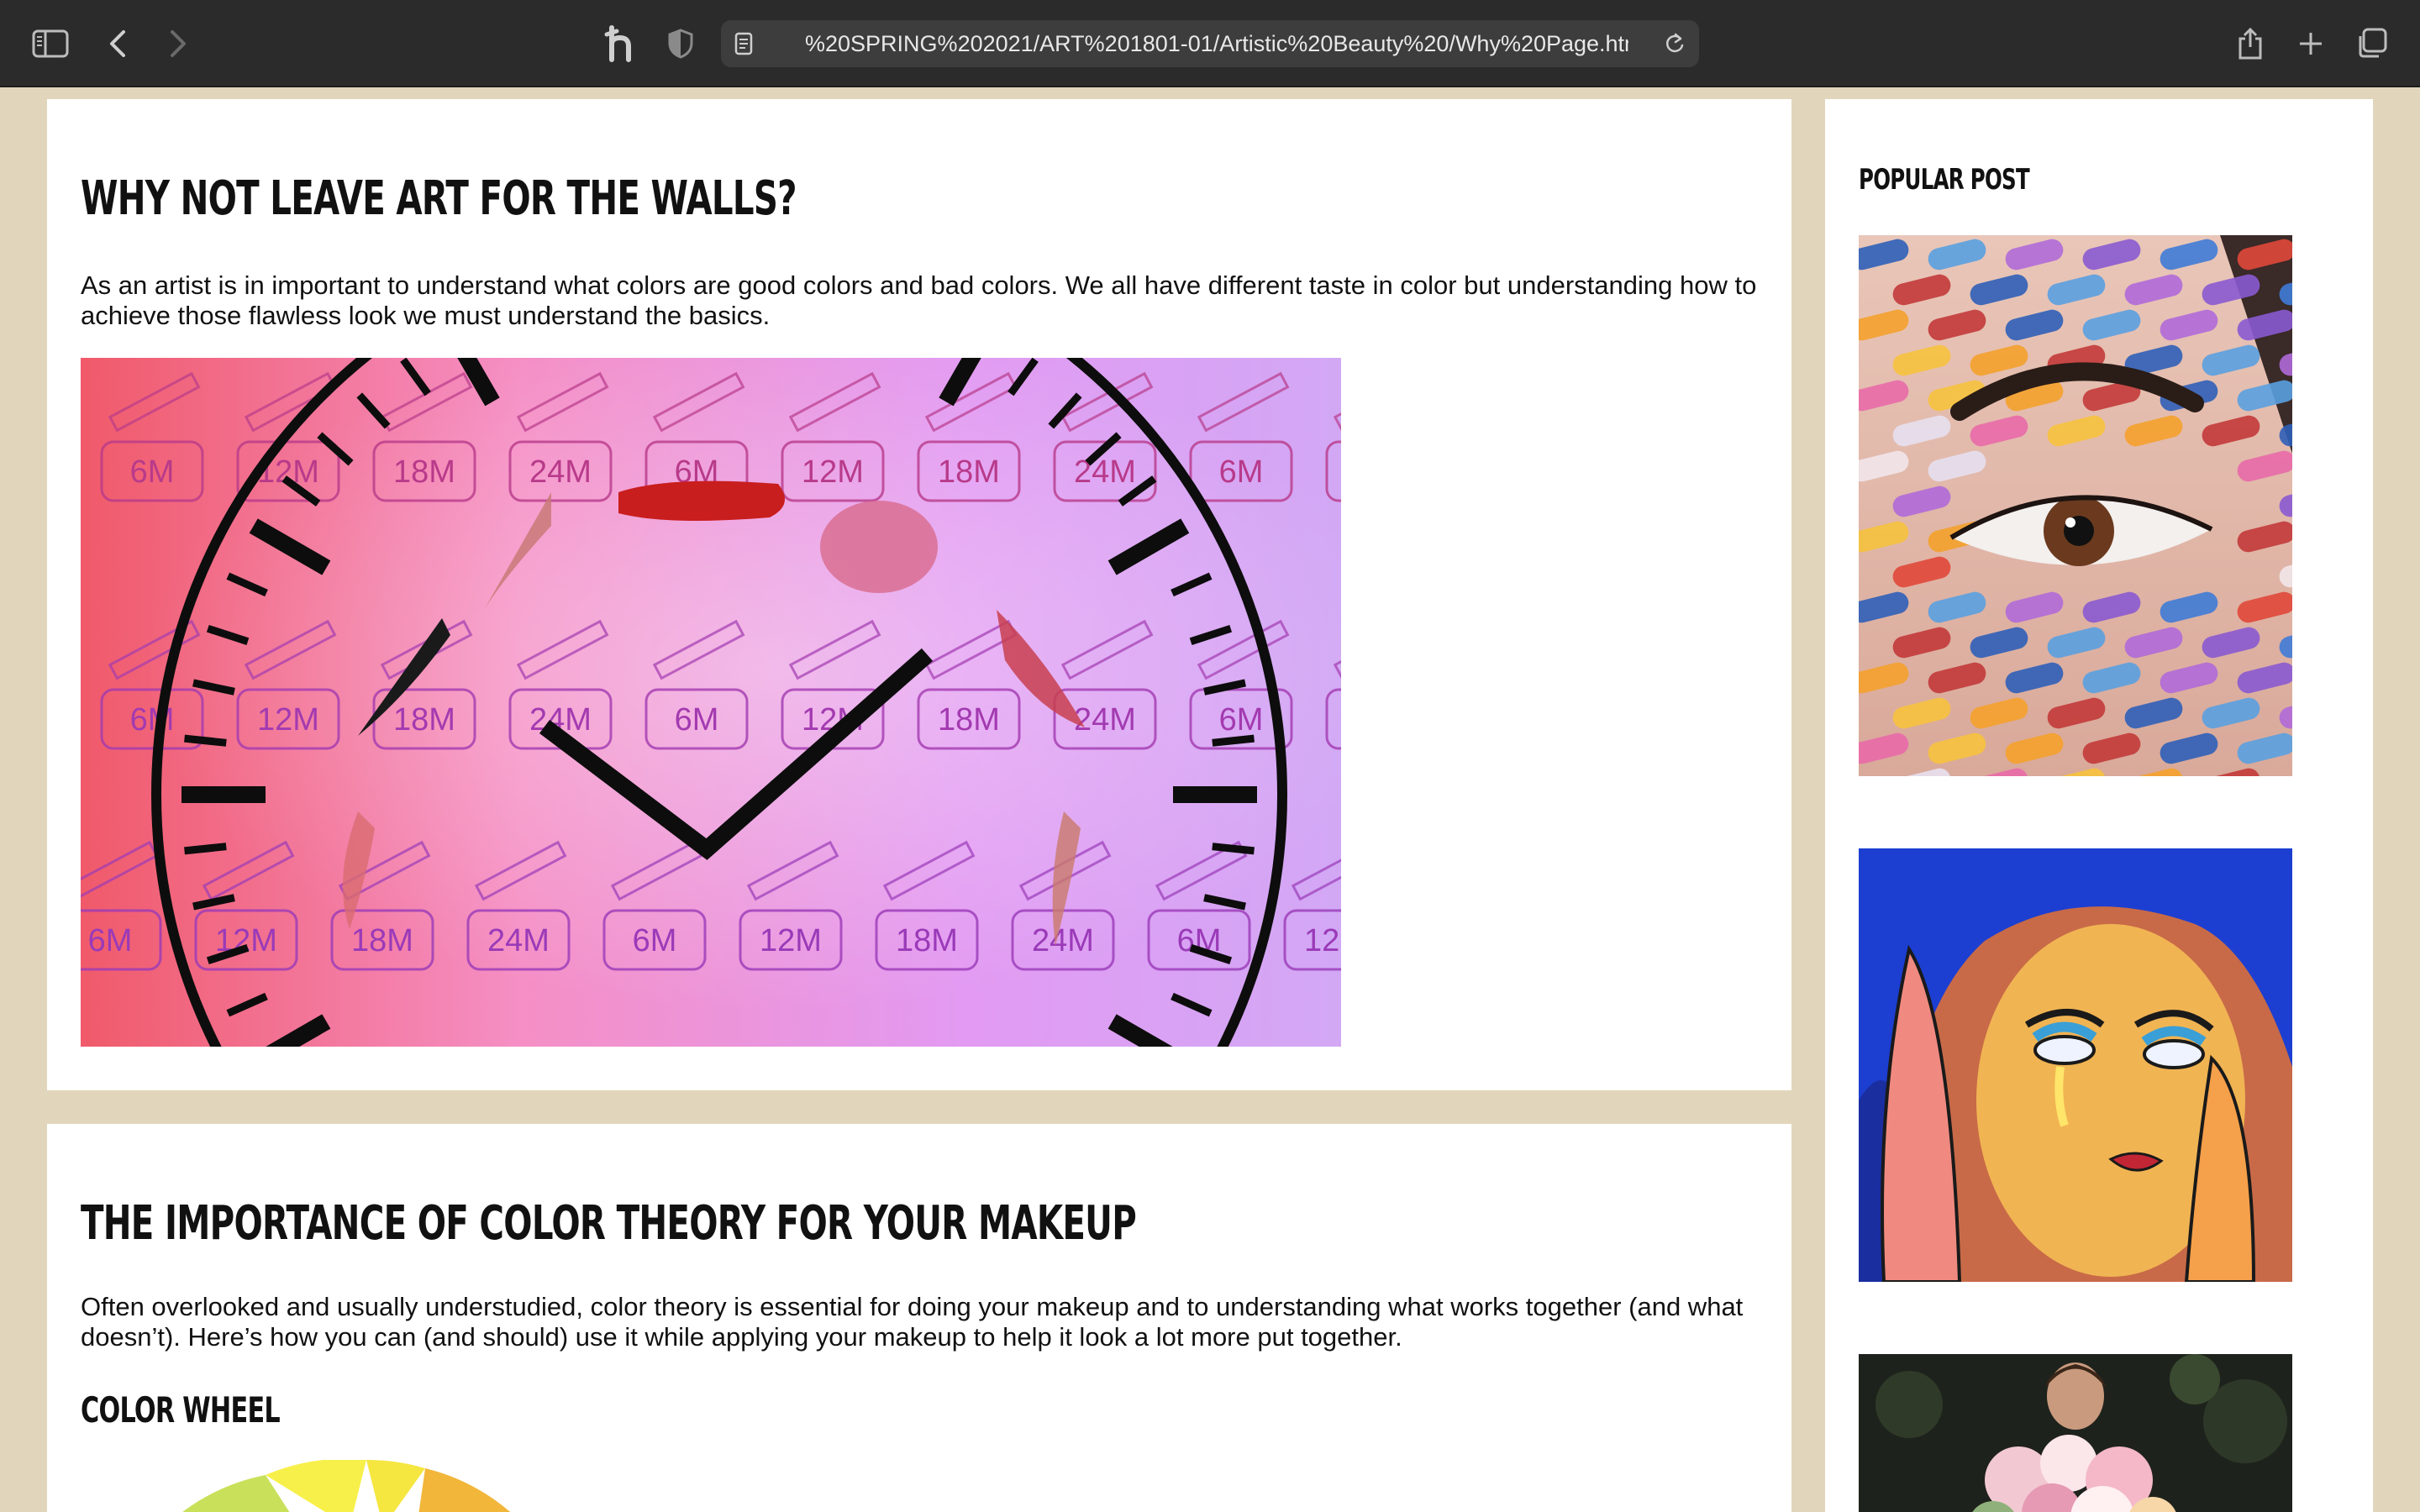  What do you see at coordinates (2075, 1065) in the screenshot?
I see `popular-post-pop-art-makeup-image` at bounding box center [2075, 1065].